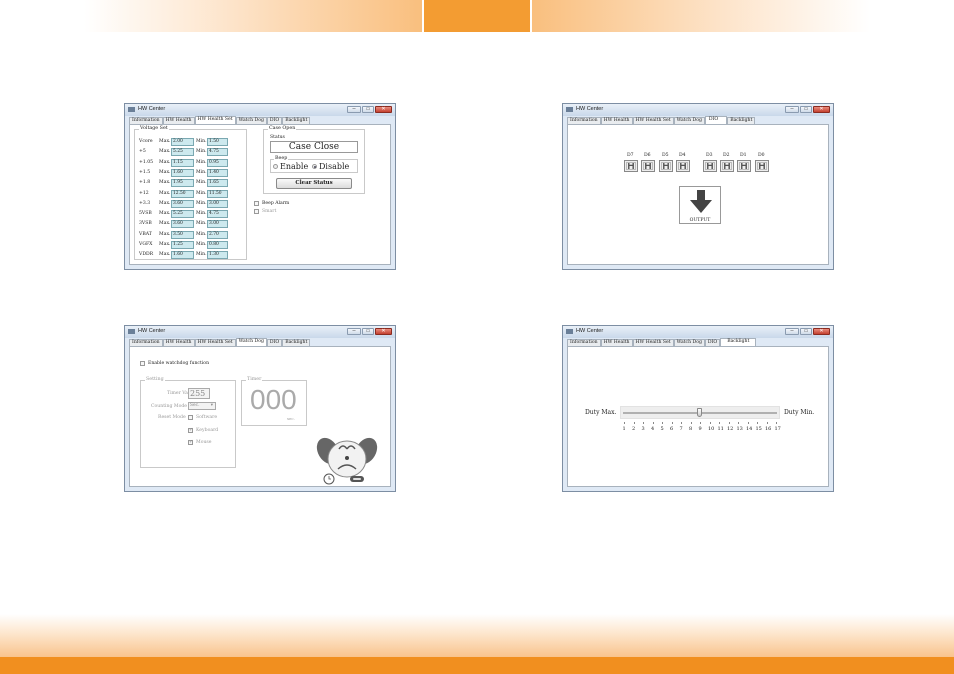  What do you see at coordinates (182, 193) in the screenshot?
I see `max-input: 12.50` at bounding box center [182, 193].